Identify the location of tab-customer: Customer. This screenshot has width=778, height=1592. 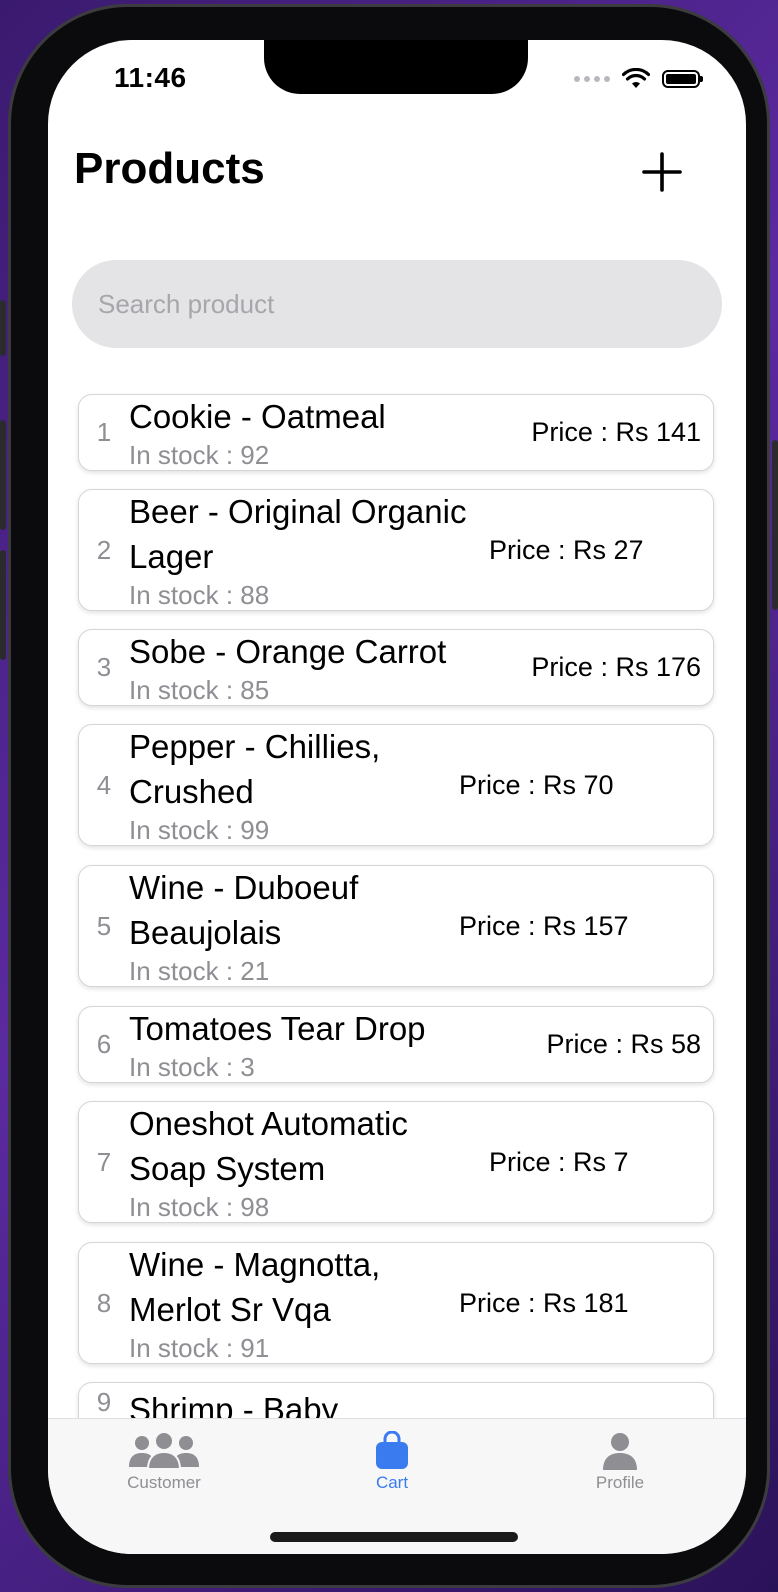
(164, 1462).